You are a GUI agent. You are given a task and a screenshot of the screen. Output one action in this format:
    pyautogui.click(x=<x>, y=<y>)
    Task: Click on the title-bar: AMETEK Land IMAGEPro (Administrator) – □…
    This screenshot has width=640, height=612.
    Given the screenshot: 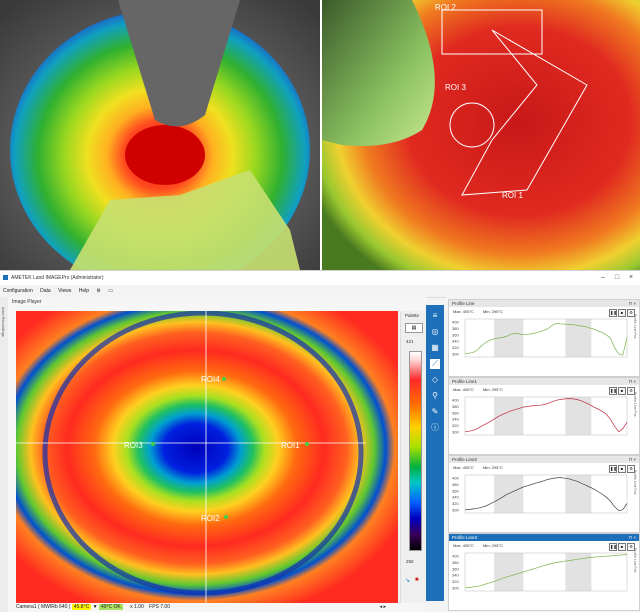 What is the action you would take?
    pyautogui.click(x=320, y=278)
    